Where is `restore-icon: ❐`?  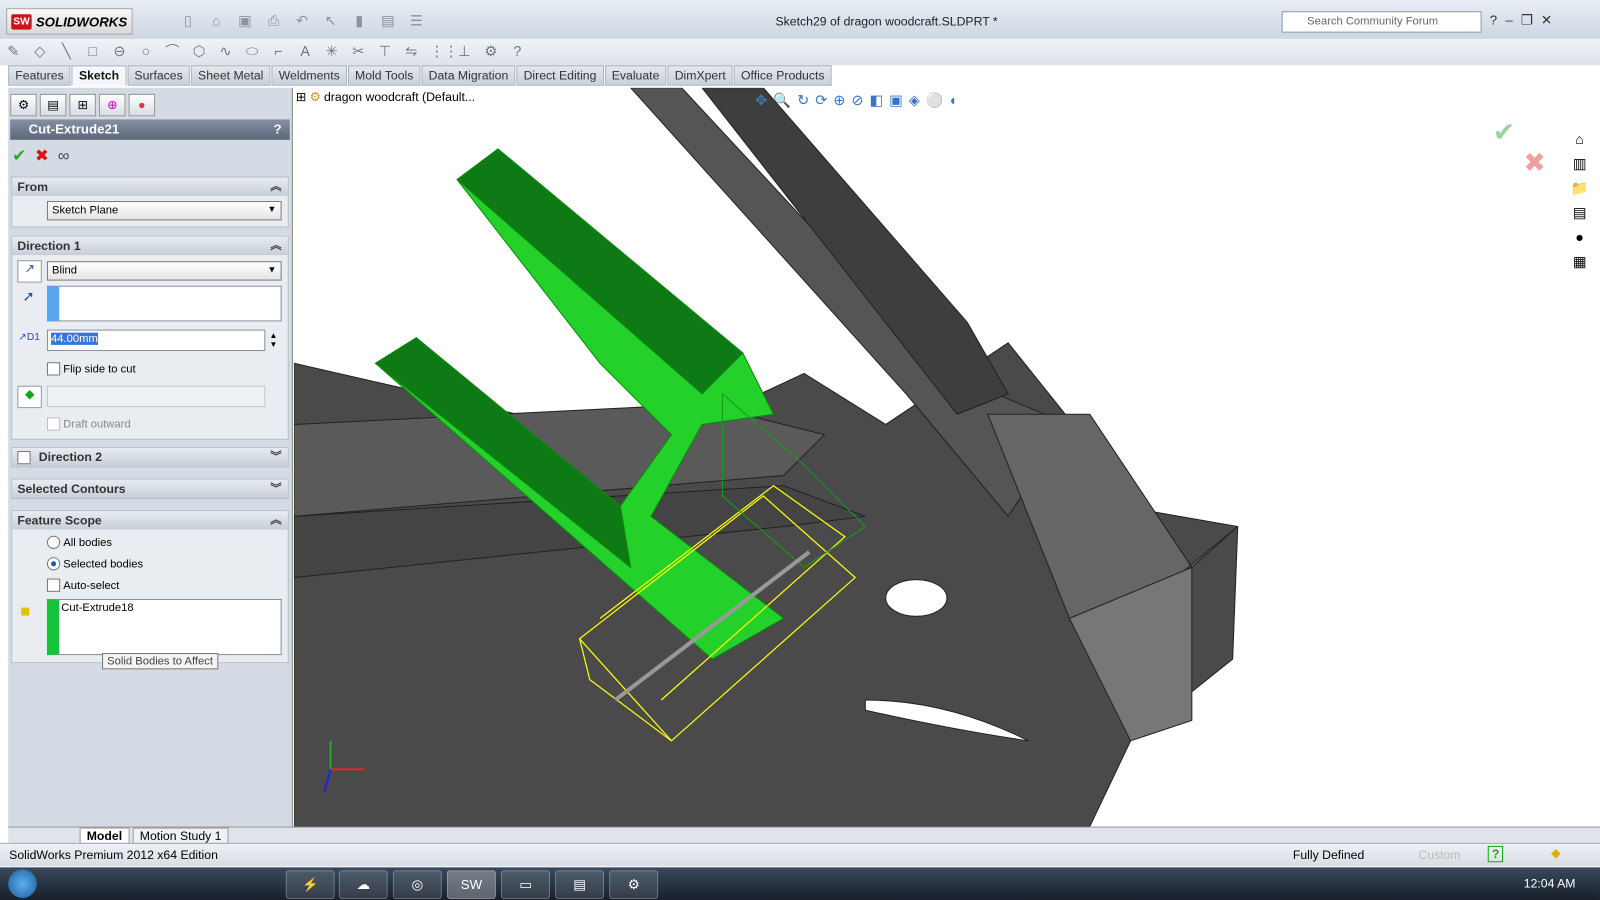 restore-icon: ❐ is located at coordinates (1531, 19).